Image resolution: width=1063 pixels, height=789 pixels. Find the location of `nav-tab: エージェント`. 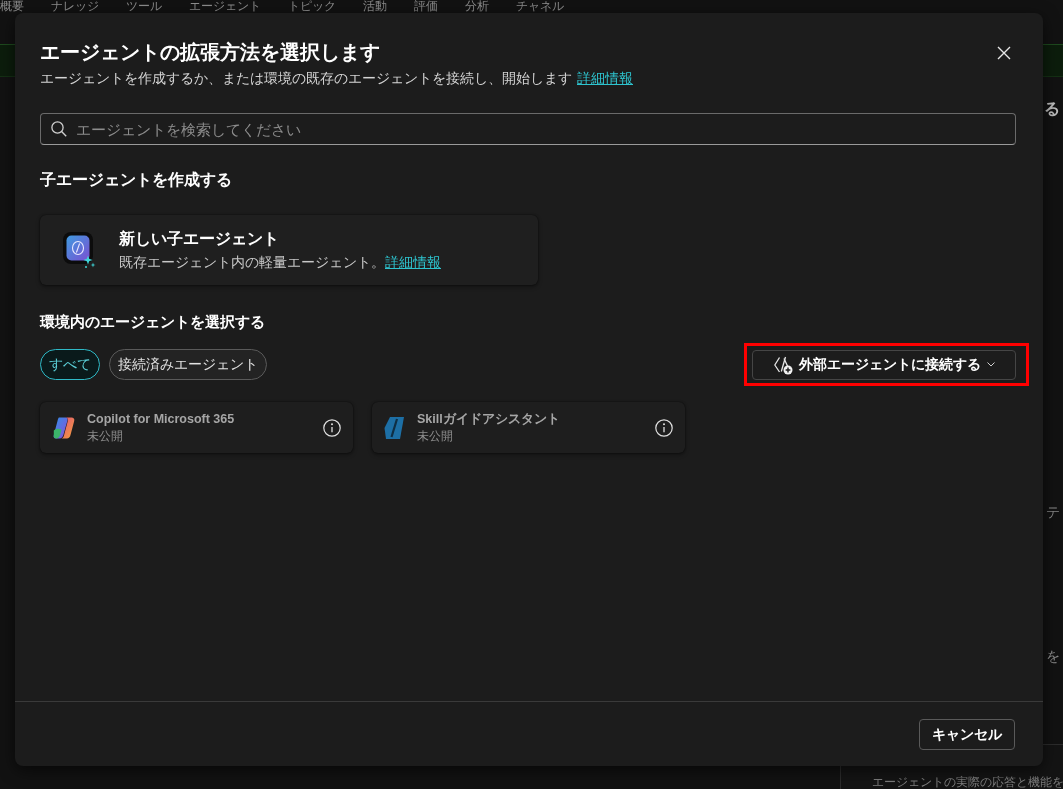

nav-tab: エージェント is located at coordinates (225, 6).